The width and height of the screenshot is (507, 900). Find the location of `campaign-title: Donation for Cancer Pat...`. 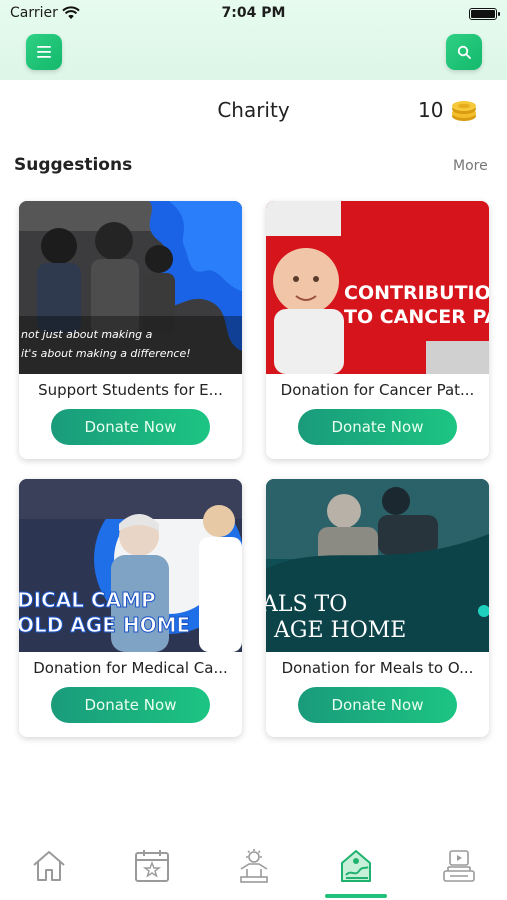

campaign-title: Donation for Cancer Pat... is located at coordinates (377, 390).